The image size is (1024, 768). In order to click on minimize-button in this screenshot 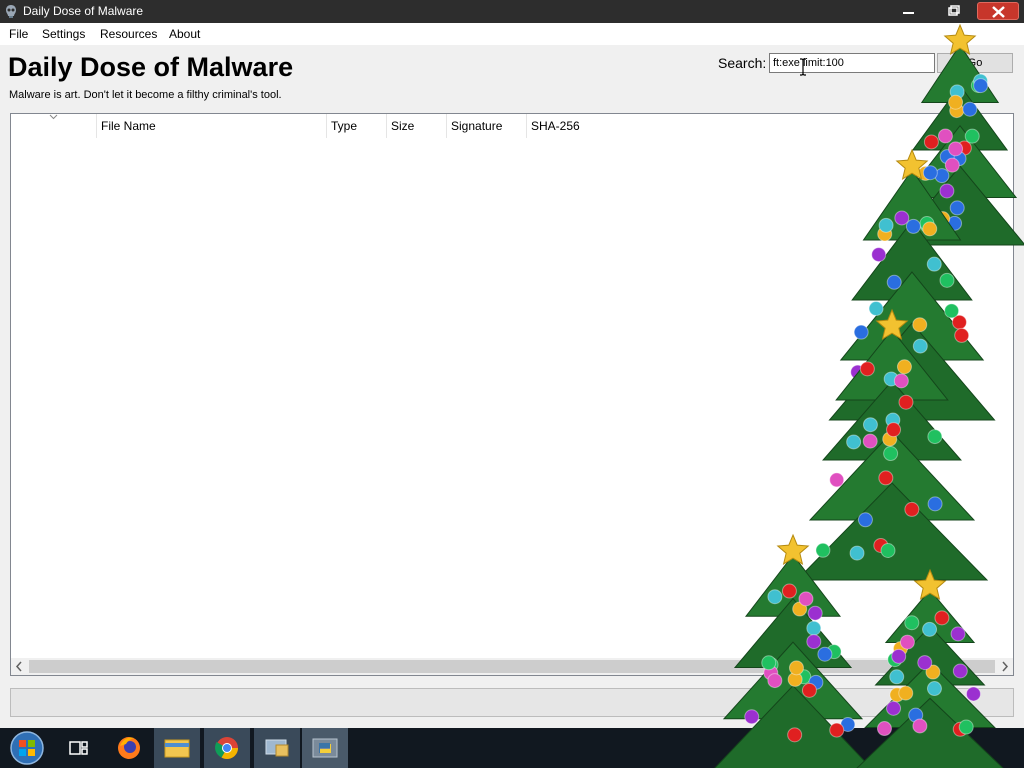, I will do `click(908, 11)`.